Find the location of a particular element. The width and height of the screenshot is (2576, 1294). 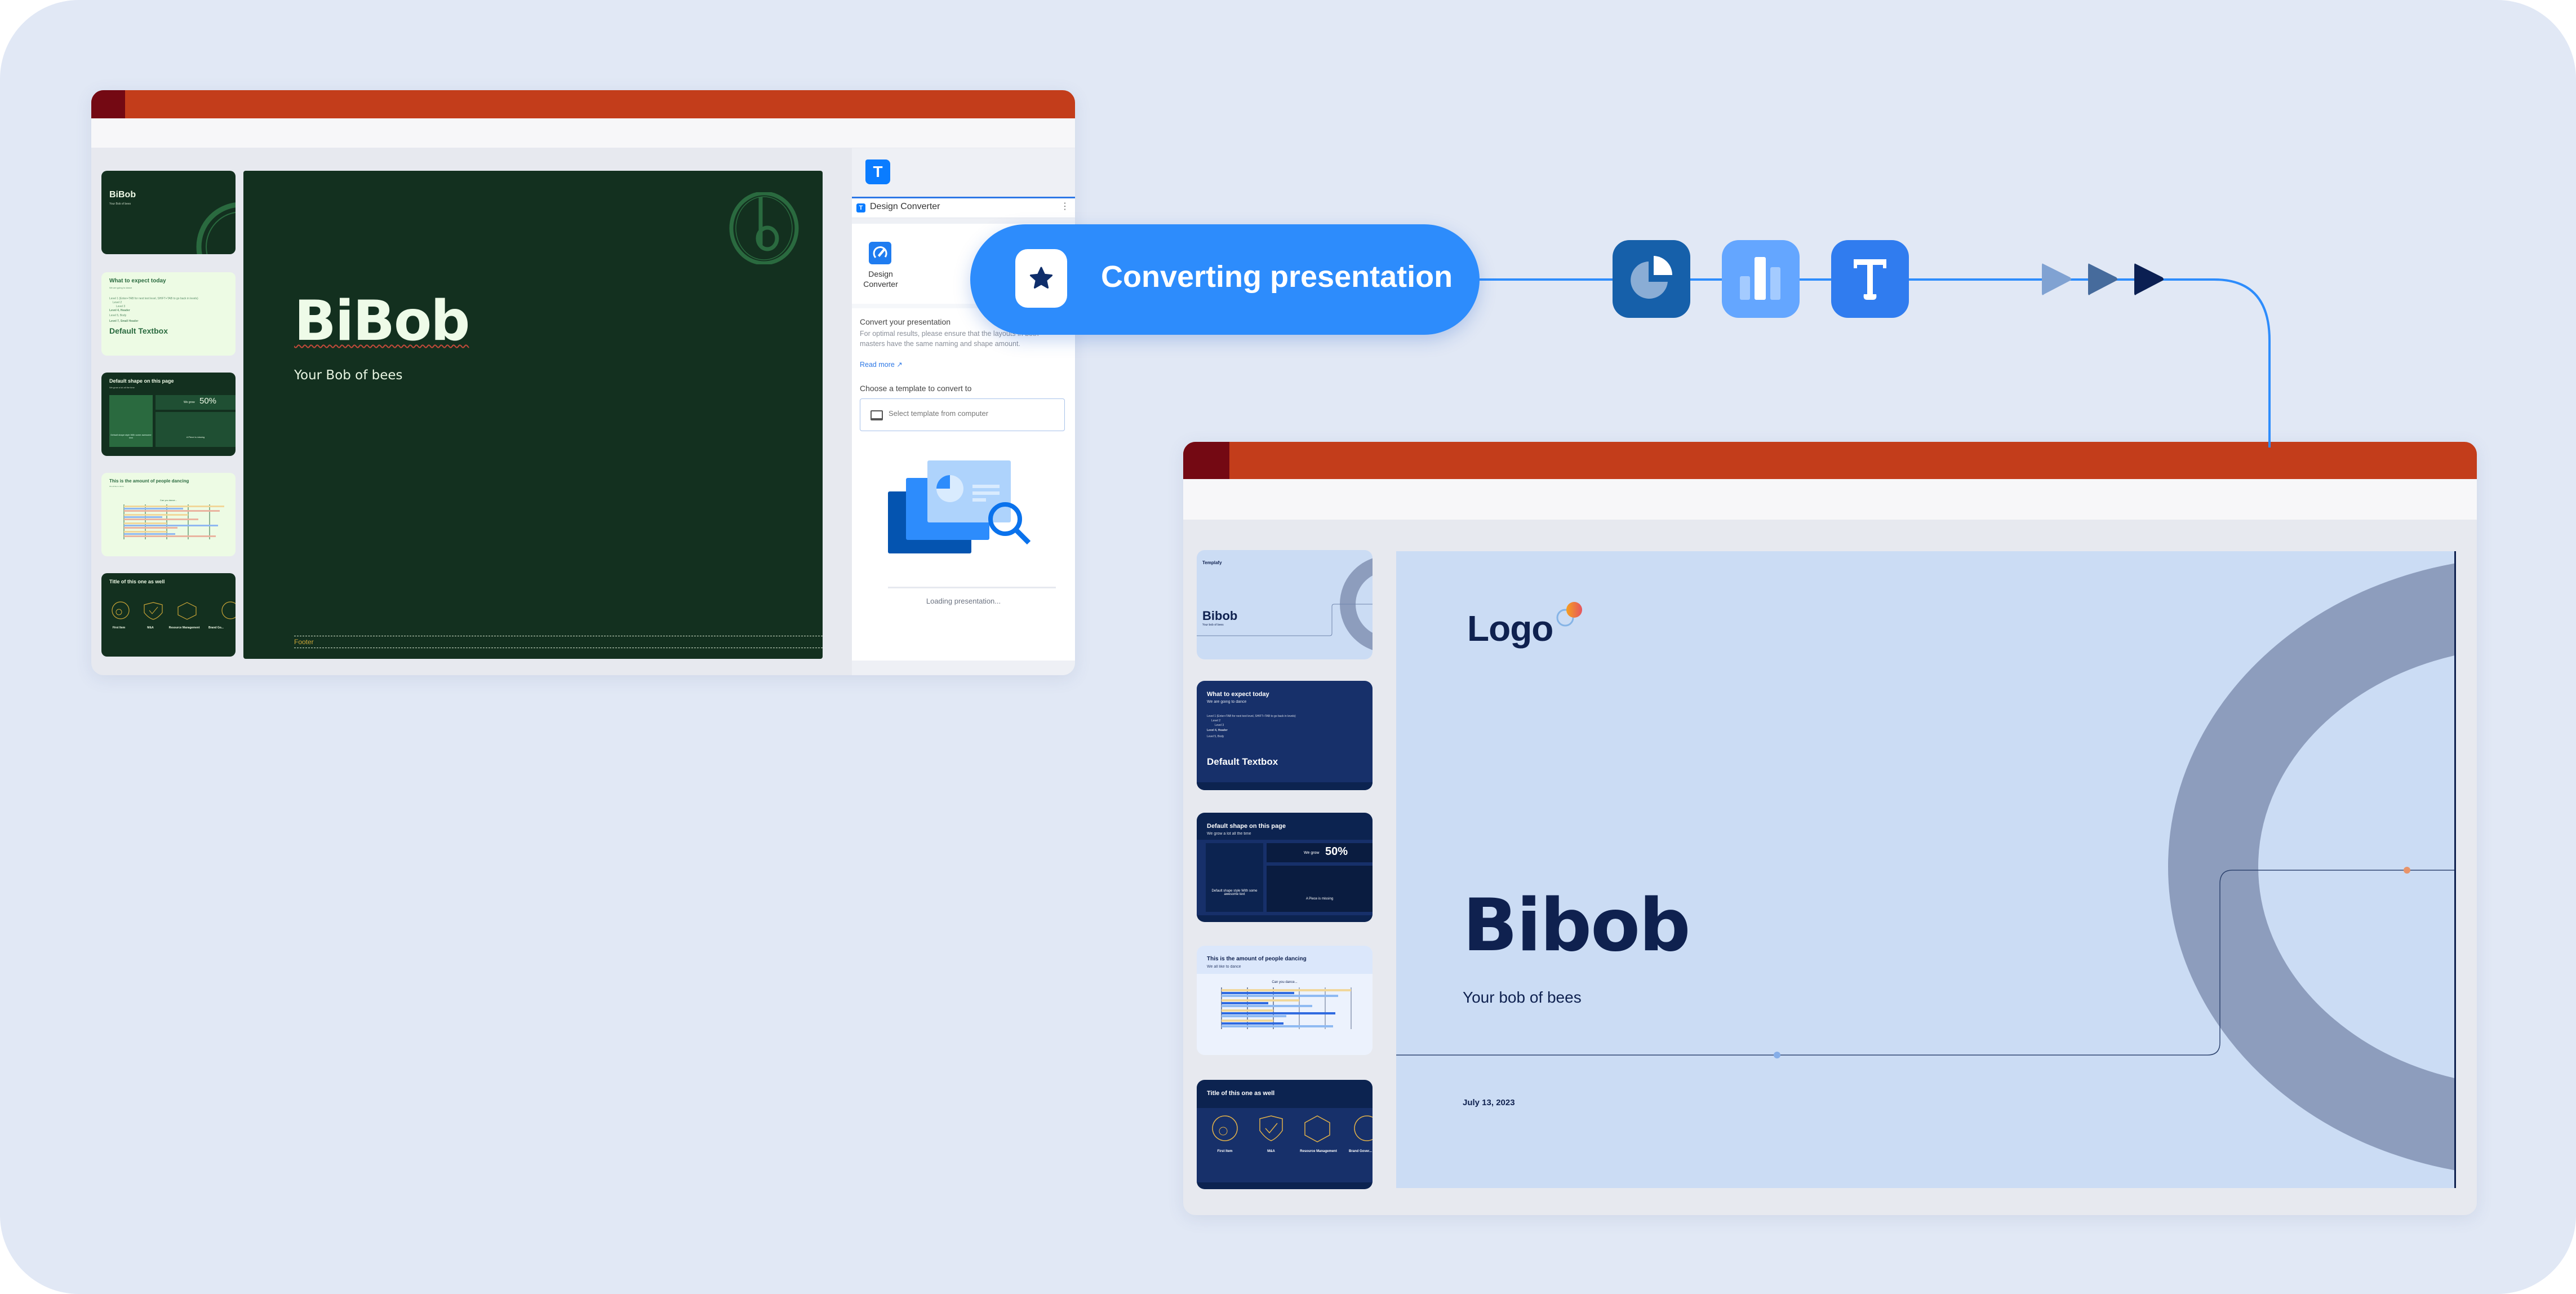

slide-title: Bibob is located at coordinates (1577, 926).